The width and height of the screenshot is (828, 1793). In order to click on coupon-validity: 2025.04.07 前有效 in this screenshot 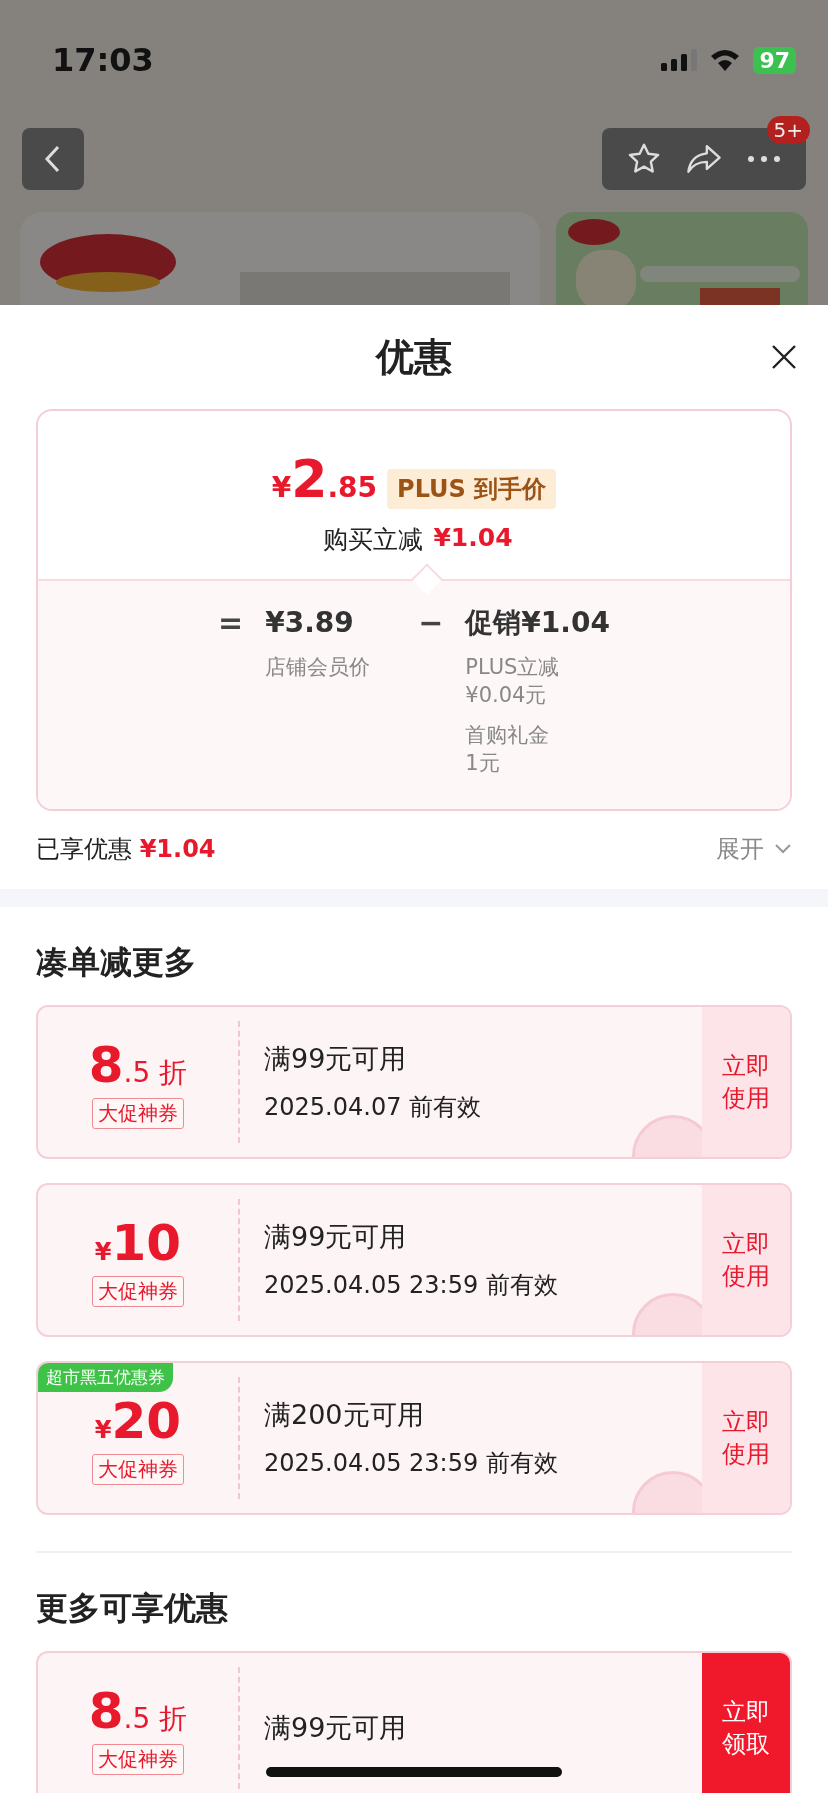, I will do `click(373, 1107)`.